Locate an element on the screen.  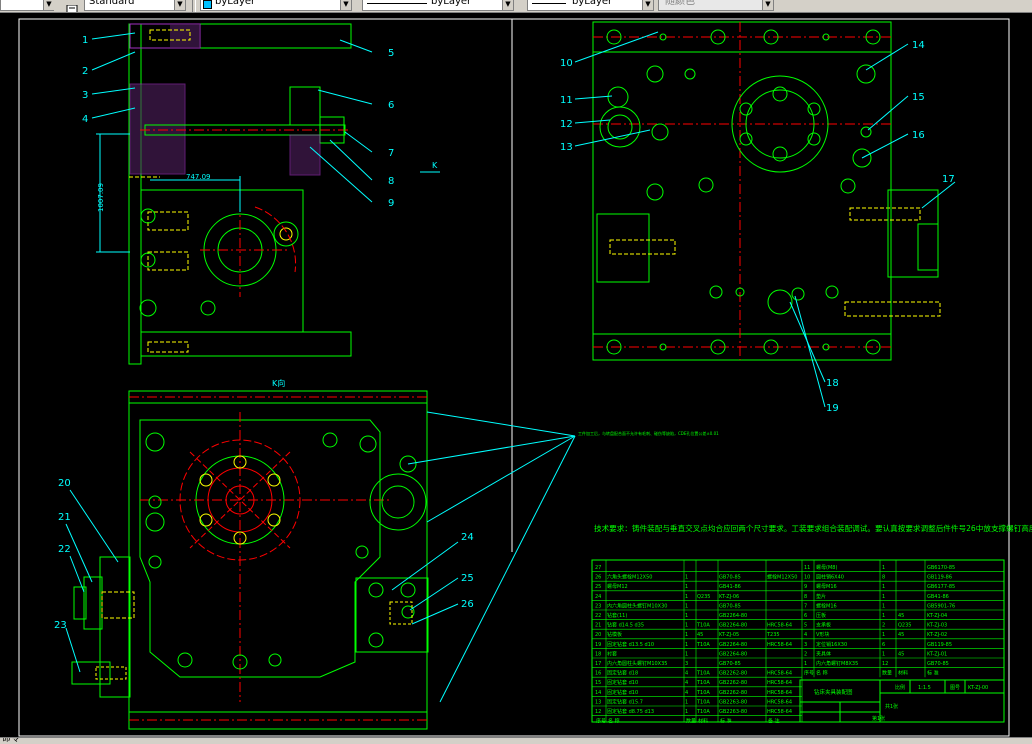
bom-cell: KT-ZJ-06 is located at coordinates (729, 597).